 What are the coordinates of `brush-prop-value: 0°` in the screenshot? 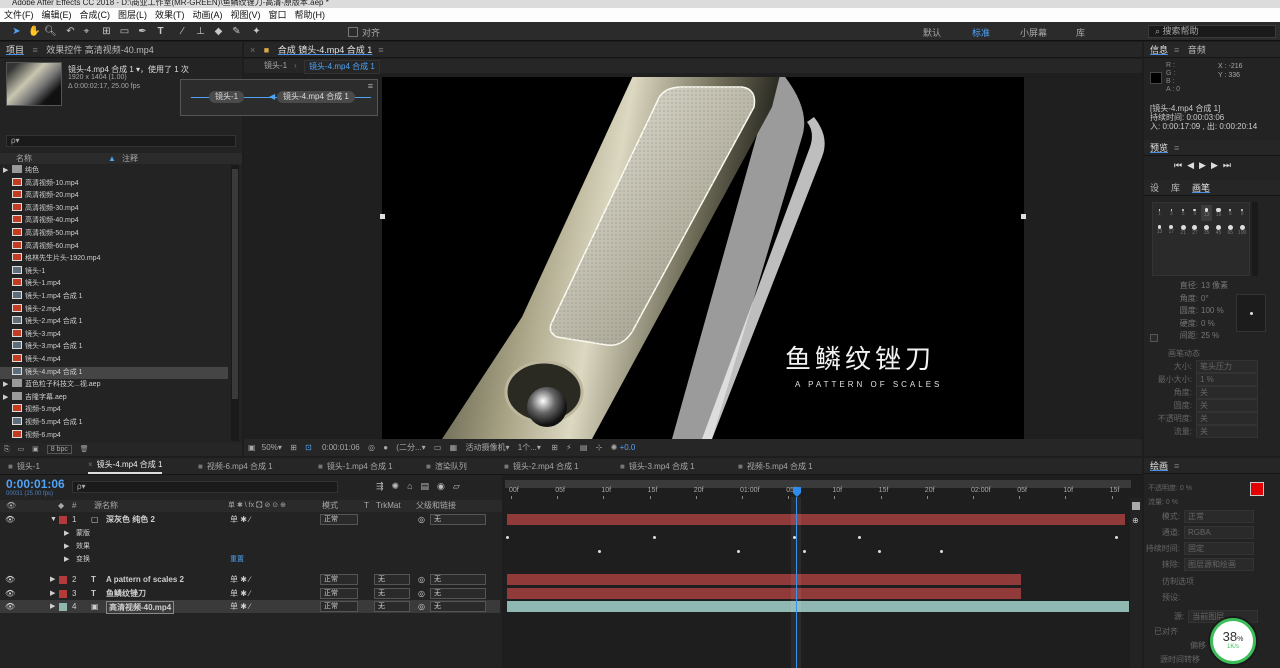 It's located at (1205, 298).